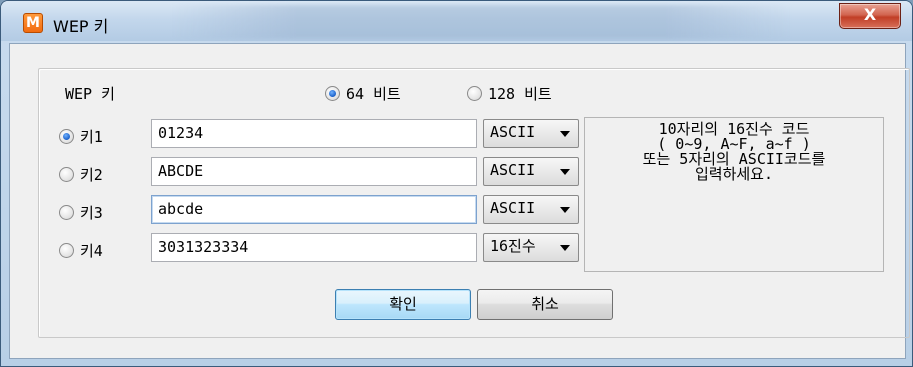 Image resolution: width=913 pixels, height=367 pixels. I want to click on radio-key-4: 키4, so click(81, 250).